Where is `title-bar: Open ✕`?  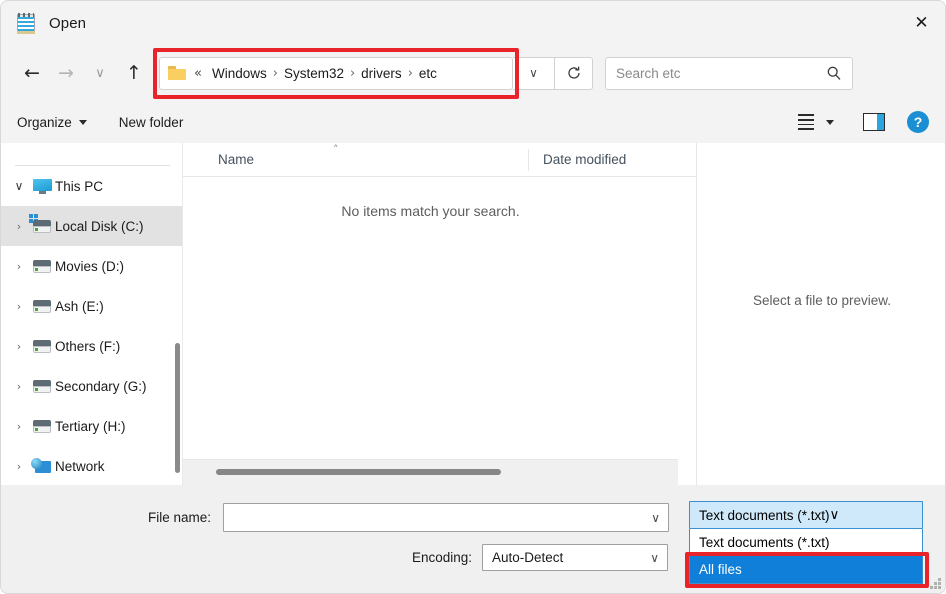 title-bar: Open ✕ is located at coordinates (473, 23).